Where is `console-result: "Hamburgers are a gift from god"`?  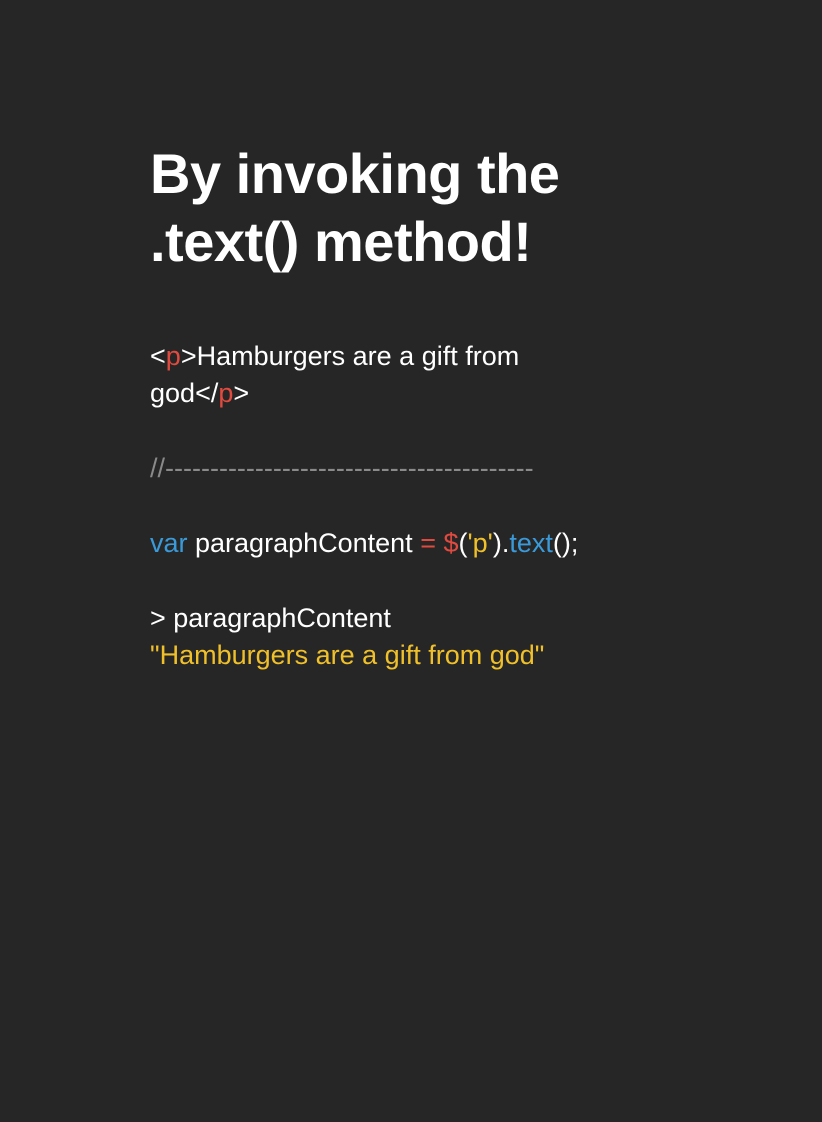
console-result: "Hamburgers are a gift from god" is located at coordinates (347, 655).